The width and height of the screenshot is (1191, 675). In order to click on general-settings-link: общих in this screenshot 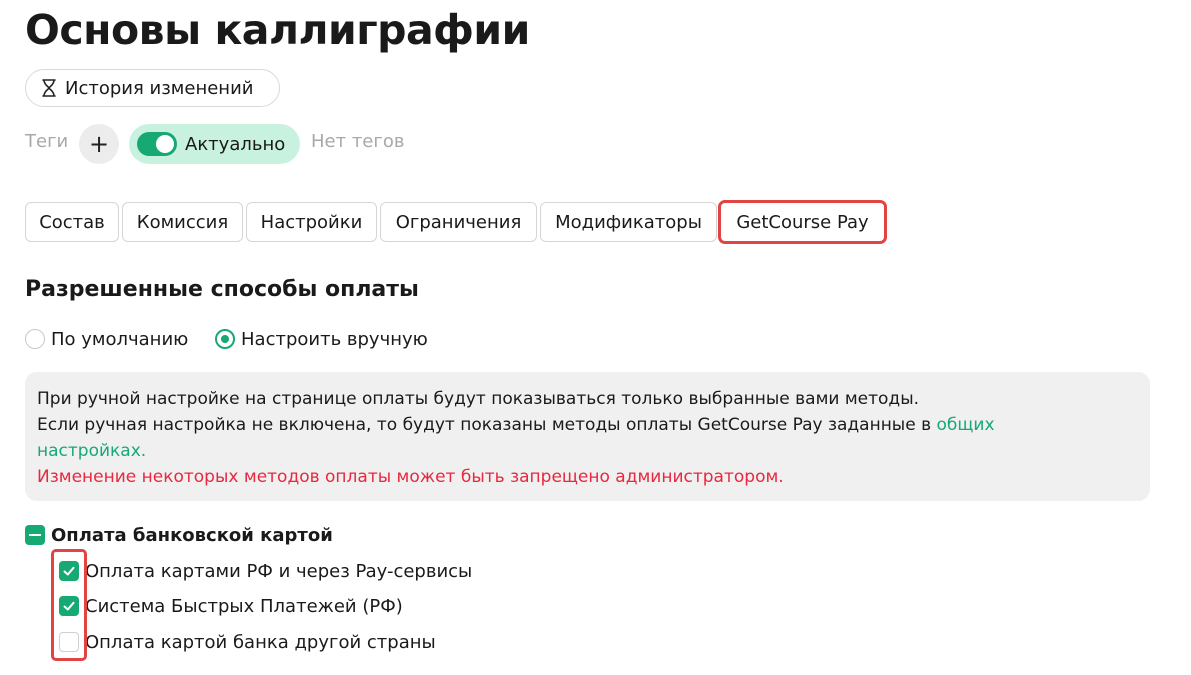, I will do `click(966, 425)`.